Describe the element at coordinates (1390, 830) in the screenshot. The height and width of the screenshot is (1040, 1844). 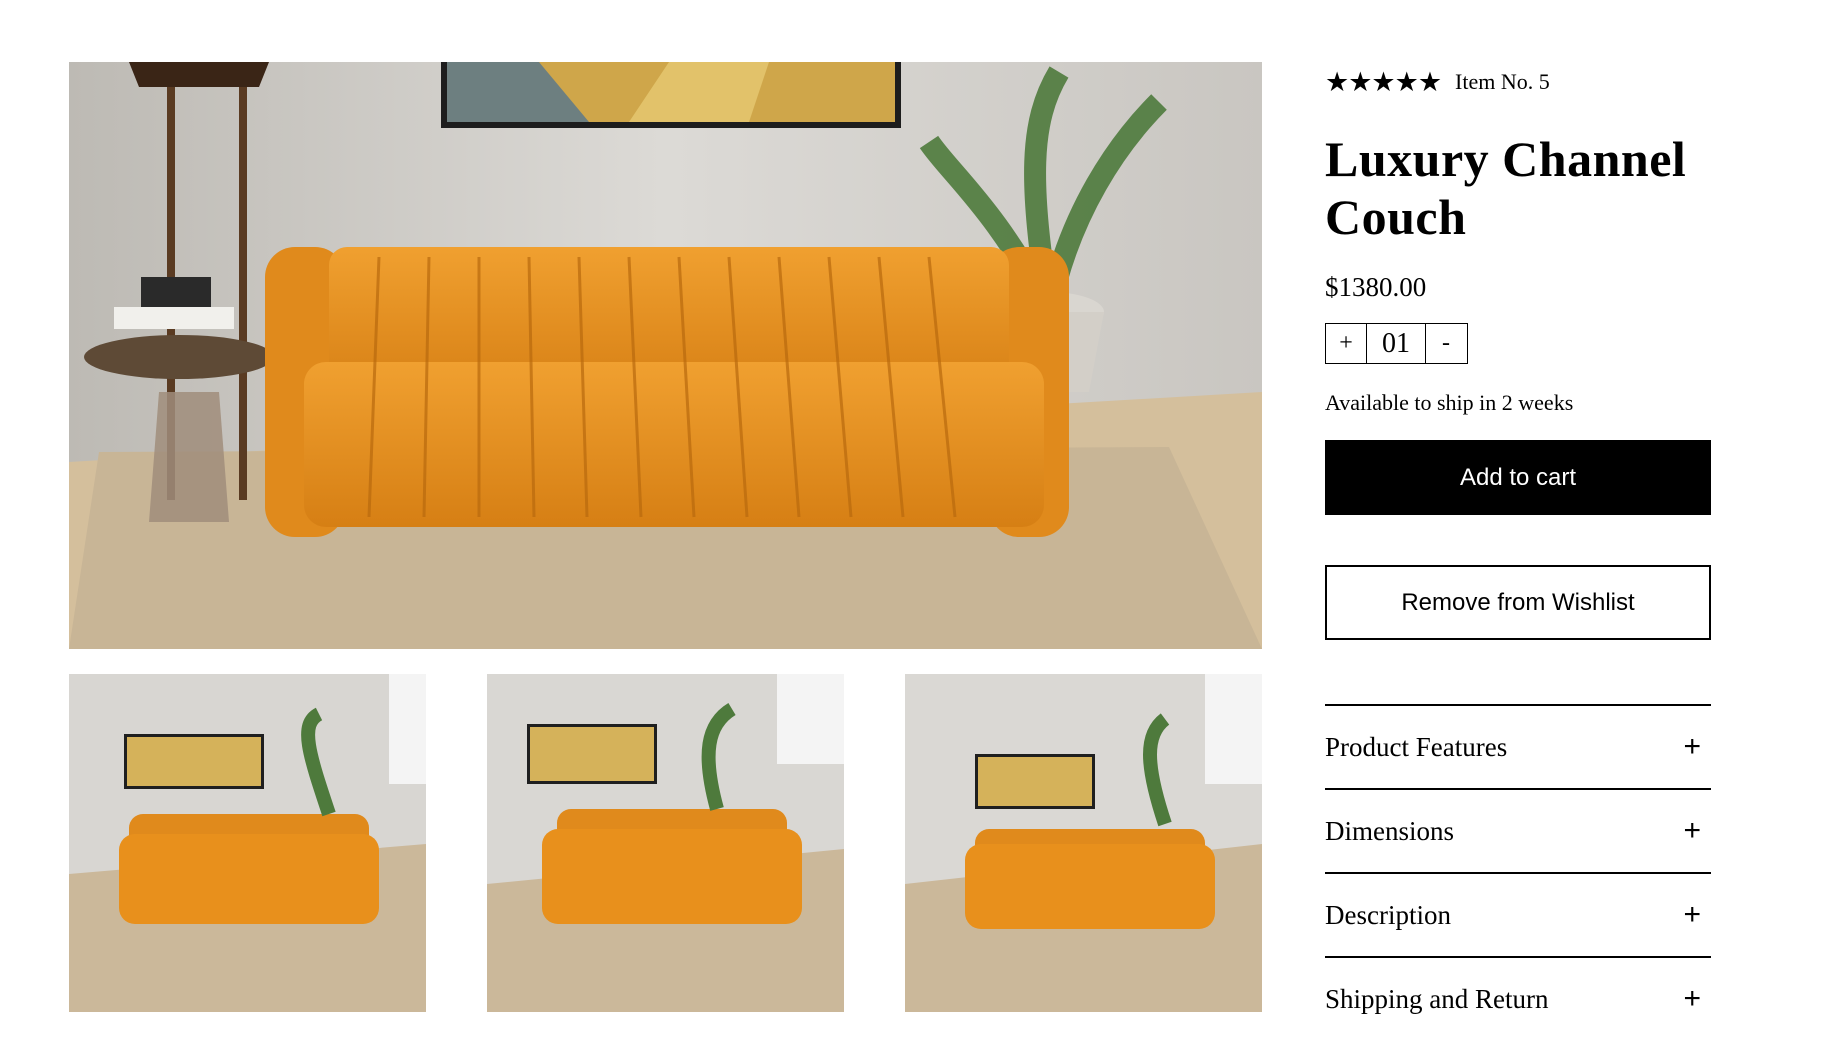
I see `accordion-label: Dimensions` at that location.